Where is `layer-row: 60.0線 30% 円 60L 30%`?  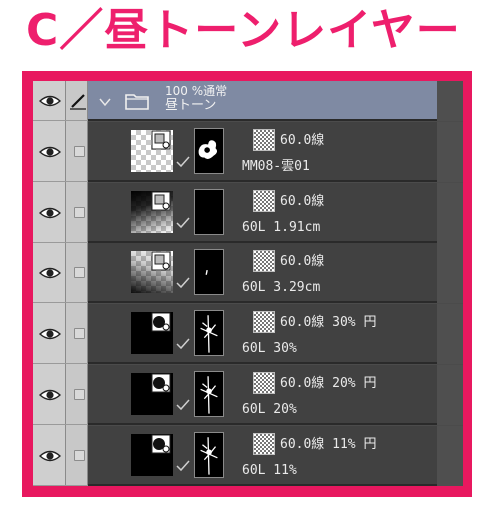 layer-row: 60.0線 30% 円 60L 30% is located at coordinates (248, 334).